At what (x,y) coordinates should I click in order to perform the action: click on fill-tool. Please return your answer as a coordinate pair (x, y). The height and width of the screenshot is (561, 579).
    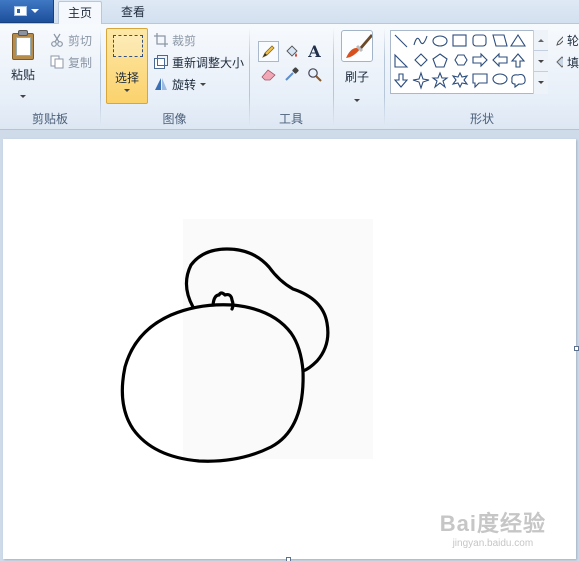
    Looking at the image, I should click on (291, 51).